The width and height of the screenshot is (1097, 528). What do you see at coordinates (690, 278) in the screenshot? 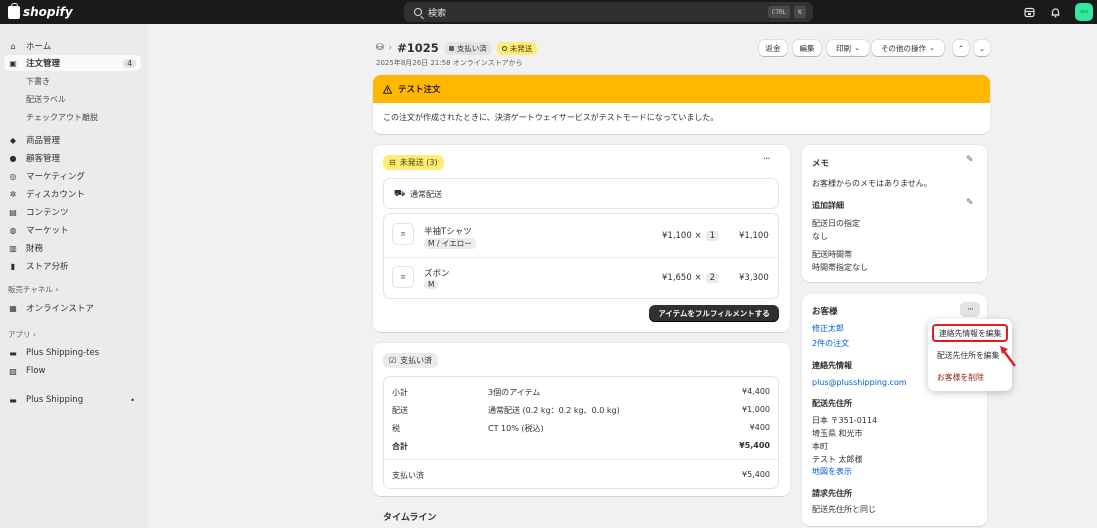
I see `line-item-price: ¥1,650 × 2` at bounding box center [690, 278].